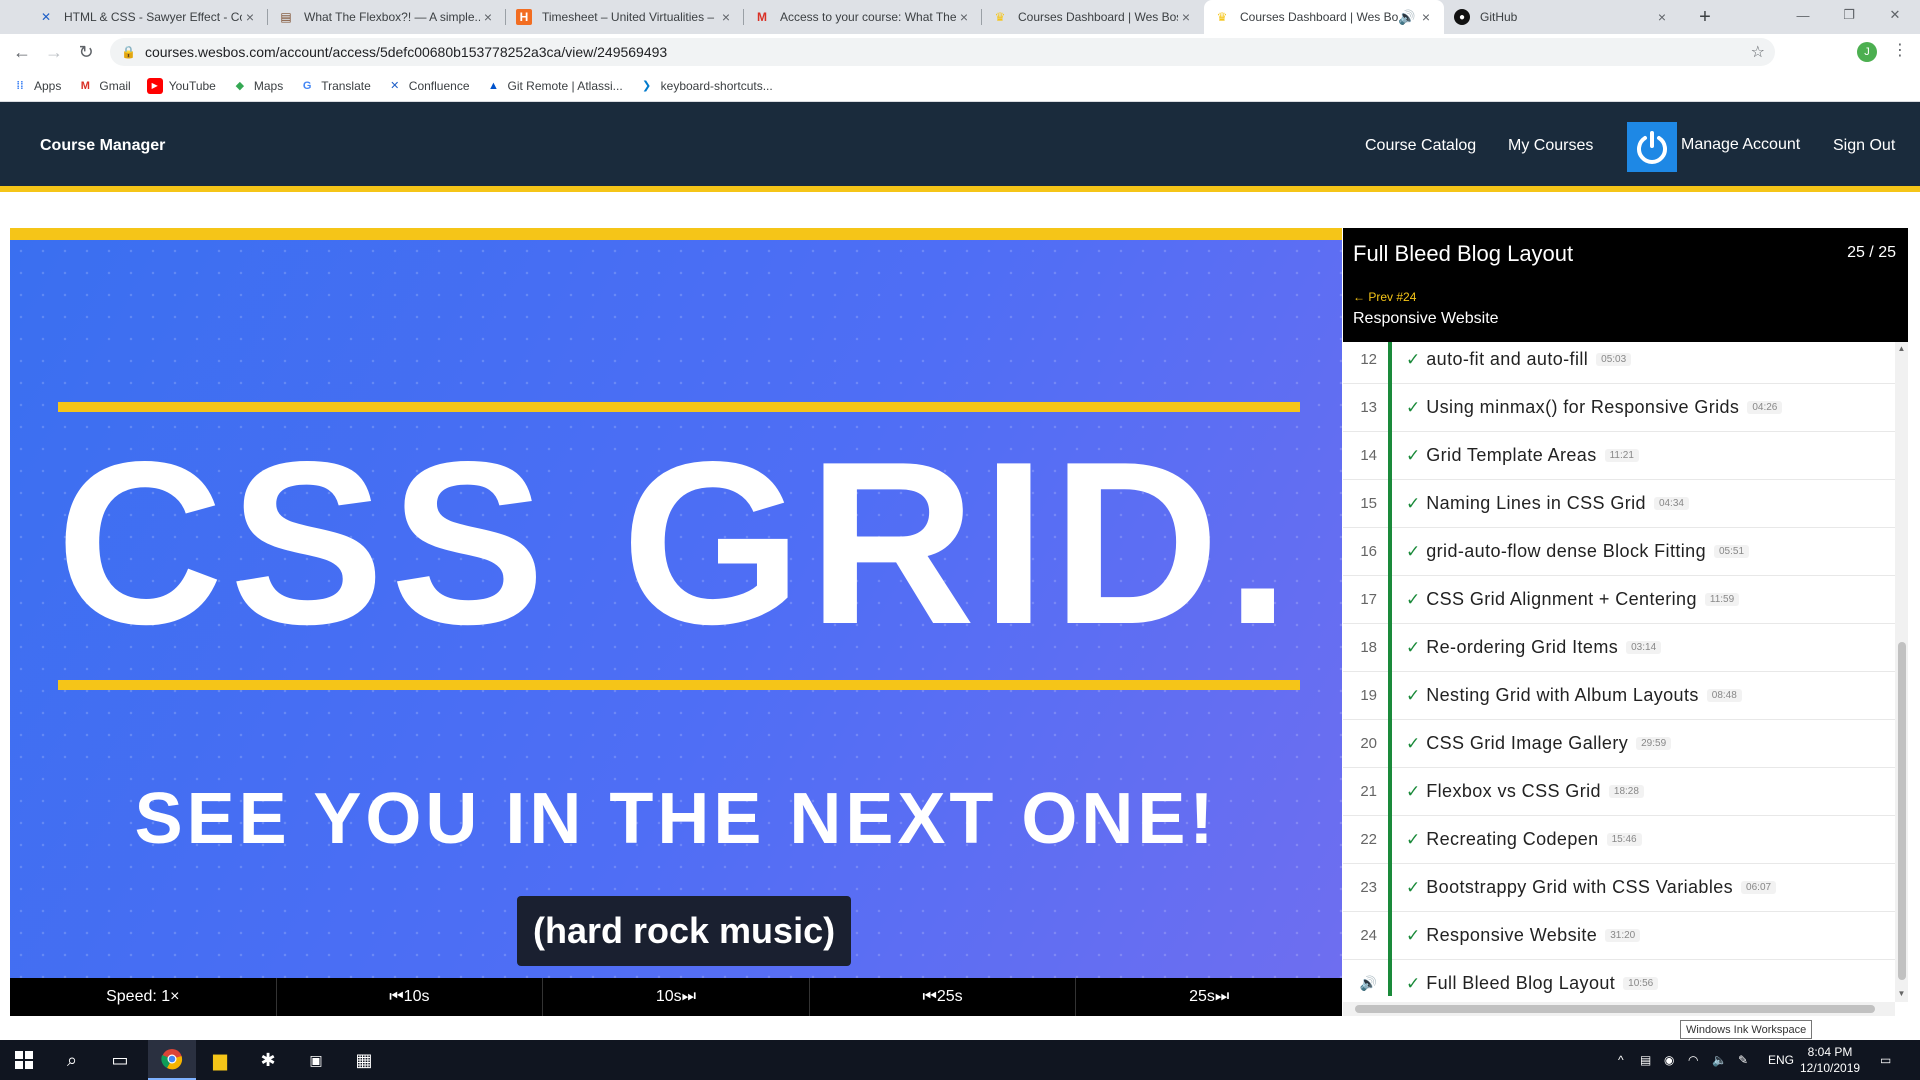 This screenshot has width=1920, height=1080. I want to click on forward-arrow-icon: →, so click(54, 52).